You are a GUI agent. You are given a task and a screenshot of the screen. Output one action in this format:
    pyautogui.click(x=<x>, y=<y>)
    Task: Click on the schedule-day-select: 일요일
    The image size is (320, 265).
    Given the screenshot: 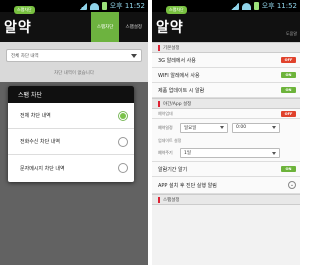 What is the action you would take?
    pyautogui.click(x=204, y=127)
    